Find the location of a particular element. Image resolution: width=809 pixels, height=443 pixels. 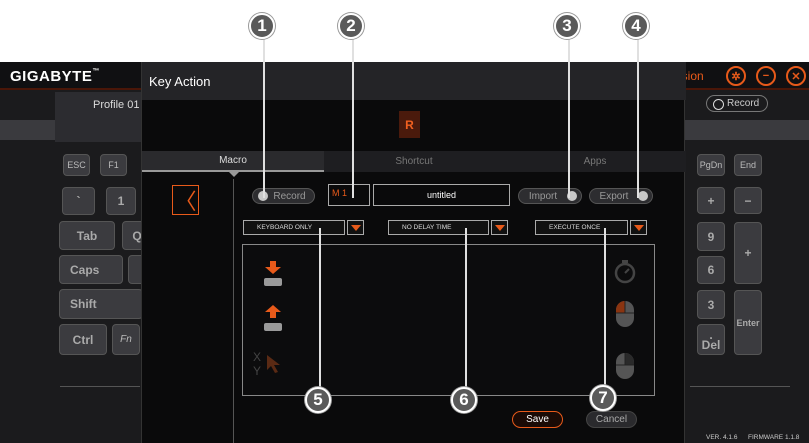

profile-strip-right is located at coordinates (747, 130).